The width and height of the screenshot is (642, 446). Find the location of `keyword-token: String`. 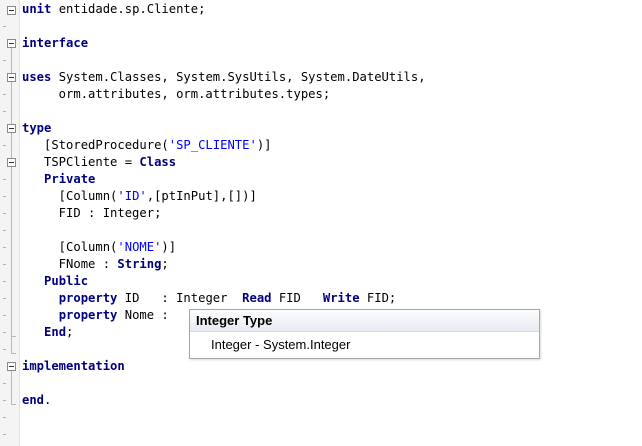

keyword-token: String is located at coordinates (139, 264).